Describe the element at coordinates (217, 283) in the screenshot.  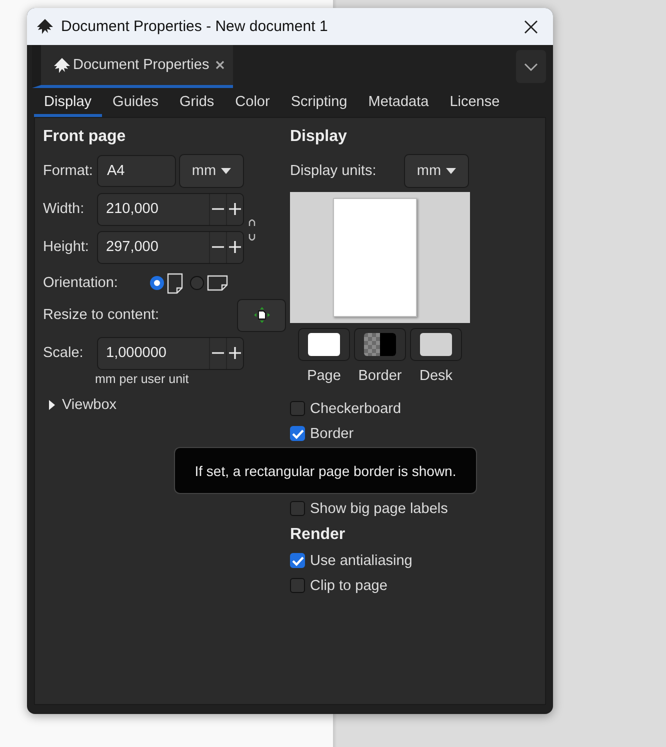
I see `landscape-page-icon` at that location.